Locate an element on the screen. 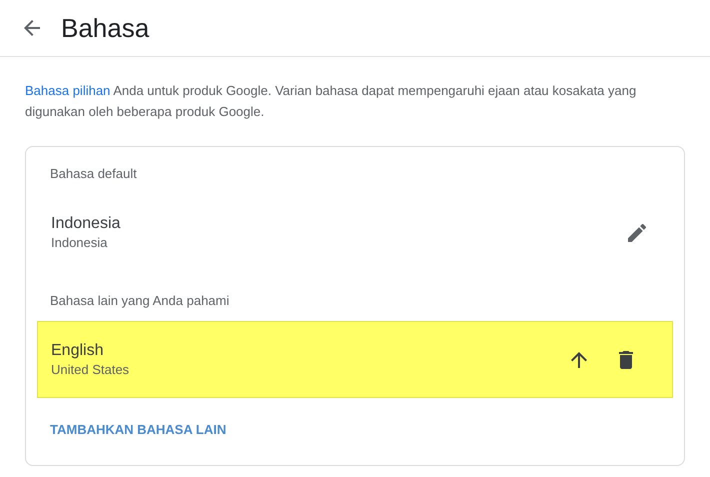 Image resolution: width=710 pixels, height=477 pixels. back-arrow-icon is located at coordinates (32, 28).